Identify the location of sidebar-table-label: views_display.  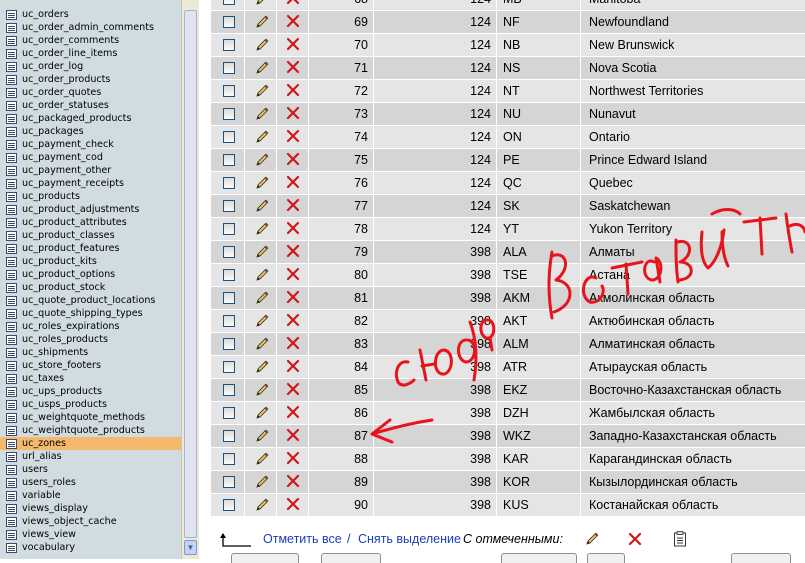
(55, 508).